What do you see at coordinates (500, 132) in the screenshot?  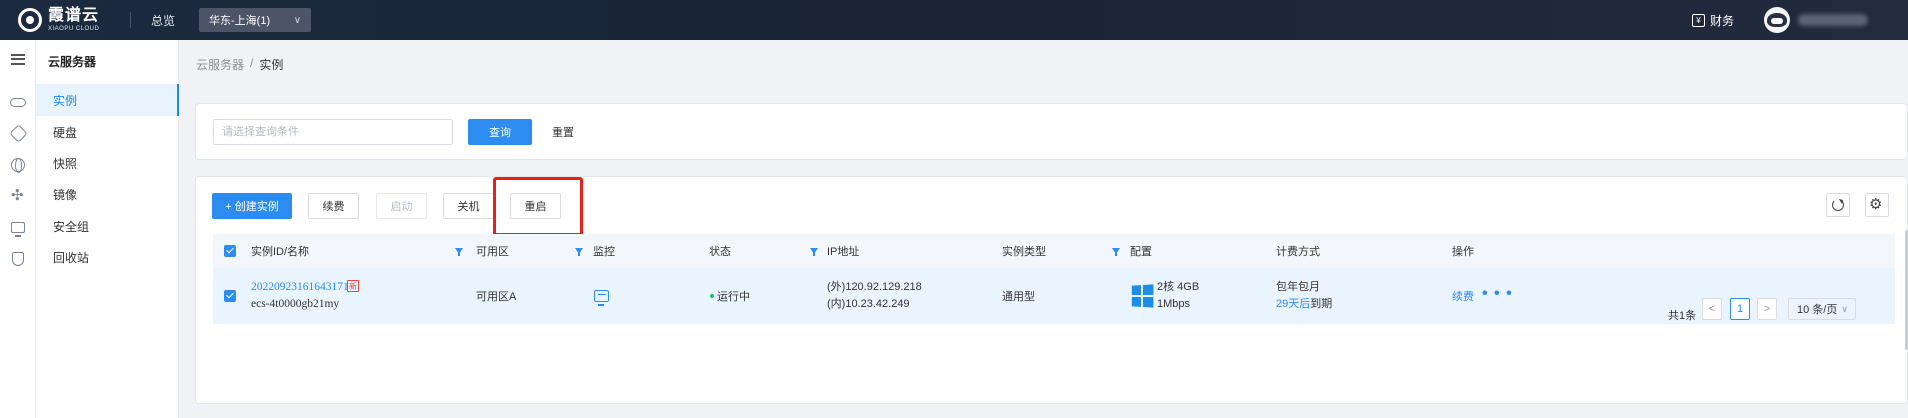 I see `query-button: 查询` at bounding box center [500, 132].